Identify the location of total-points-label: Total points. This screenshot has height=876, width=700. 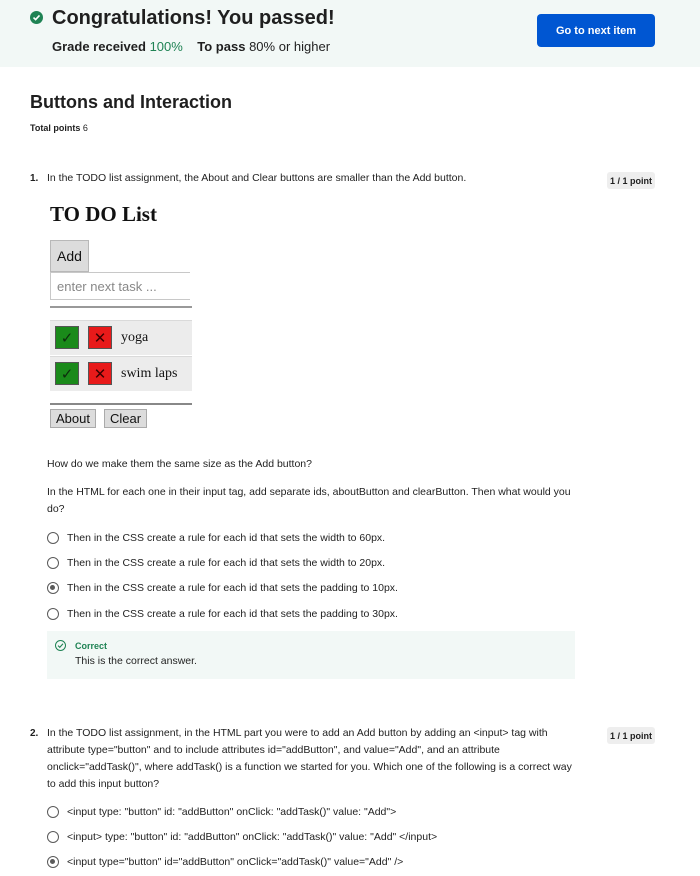
(55, 128).